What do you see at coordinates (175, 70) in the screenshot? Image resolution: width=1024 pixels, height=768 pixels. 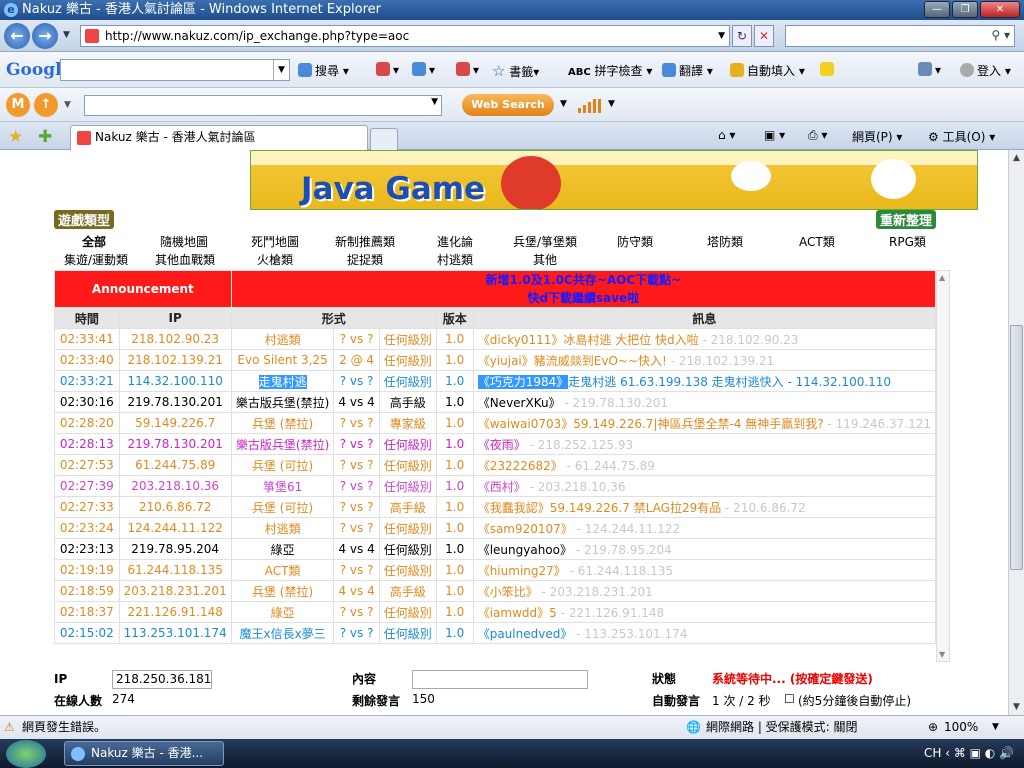 I see `google-search-input: ▼` at bounding box center [175, 70].